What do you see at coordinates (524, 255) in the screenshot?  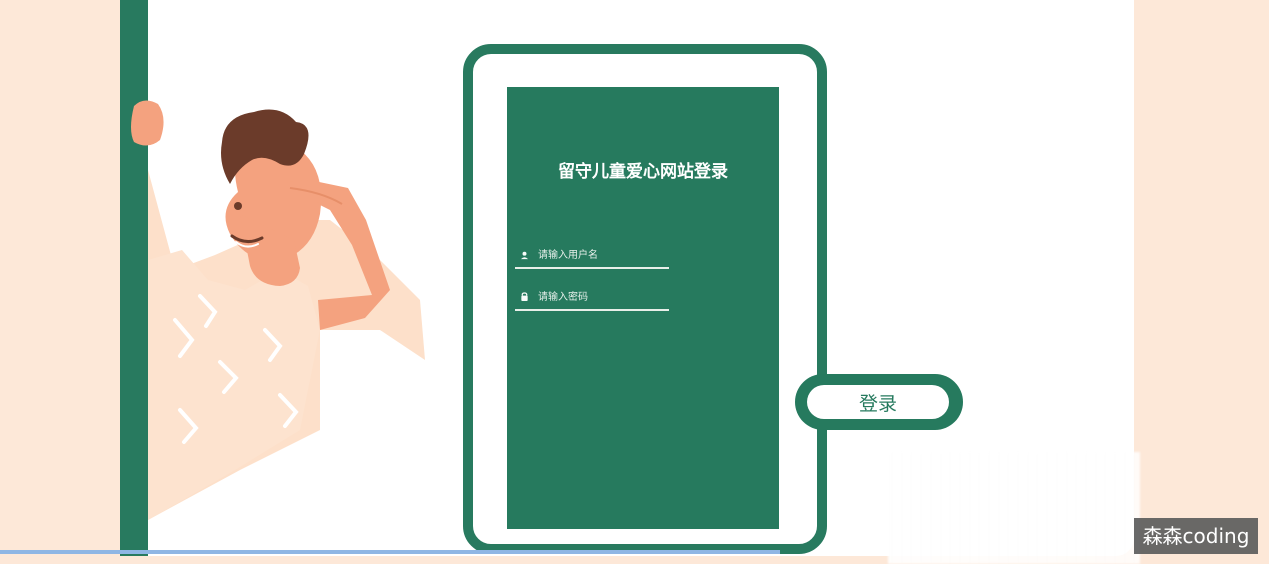 I see `user-icon` at bounding box center [524, 255].